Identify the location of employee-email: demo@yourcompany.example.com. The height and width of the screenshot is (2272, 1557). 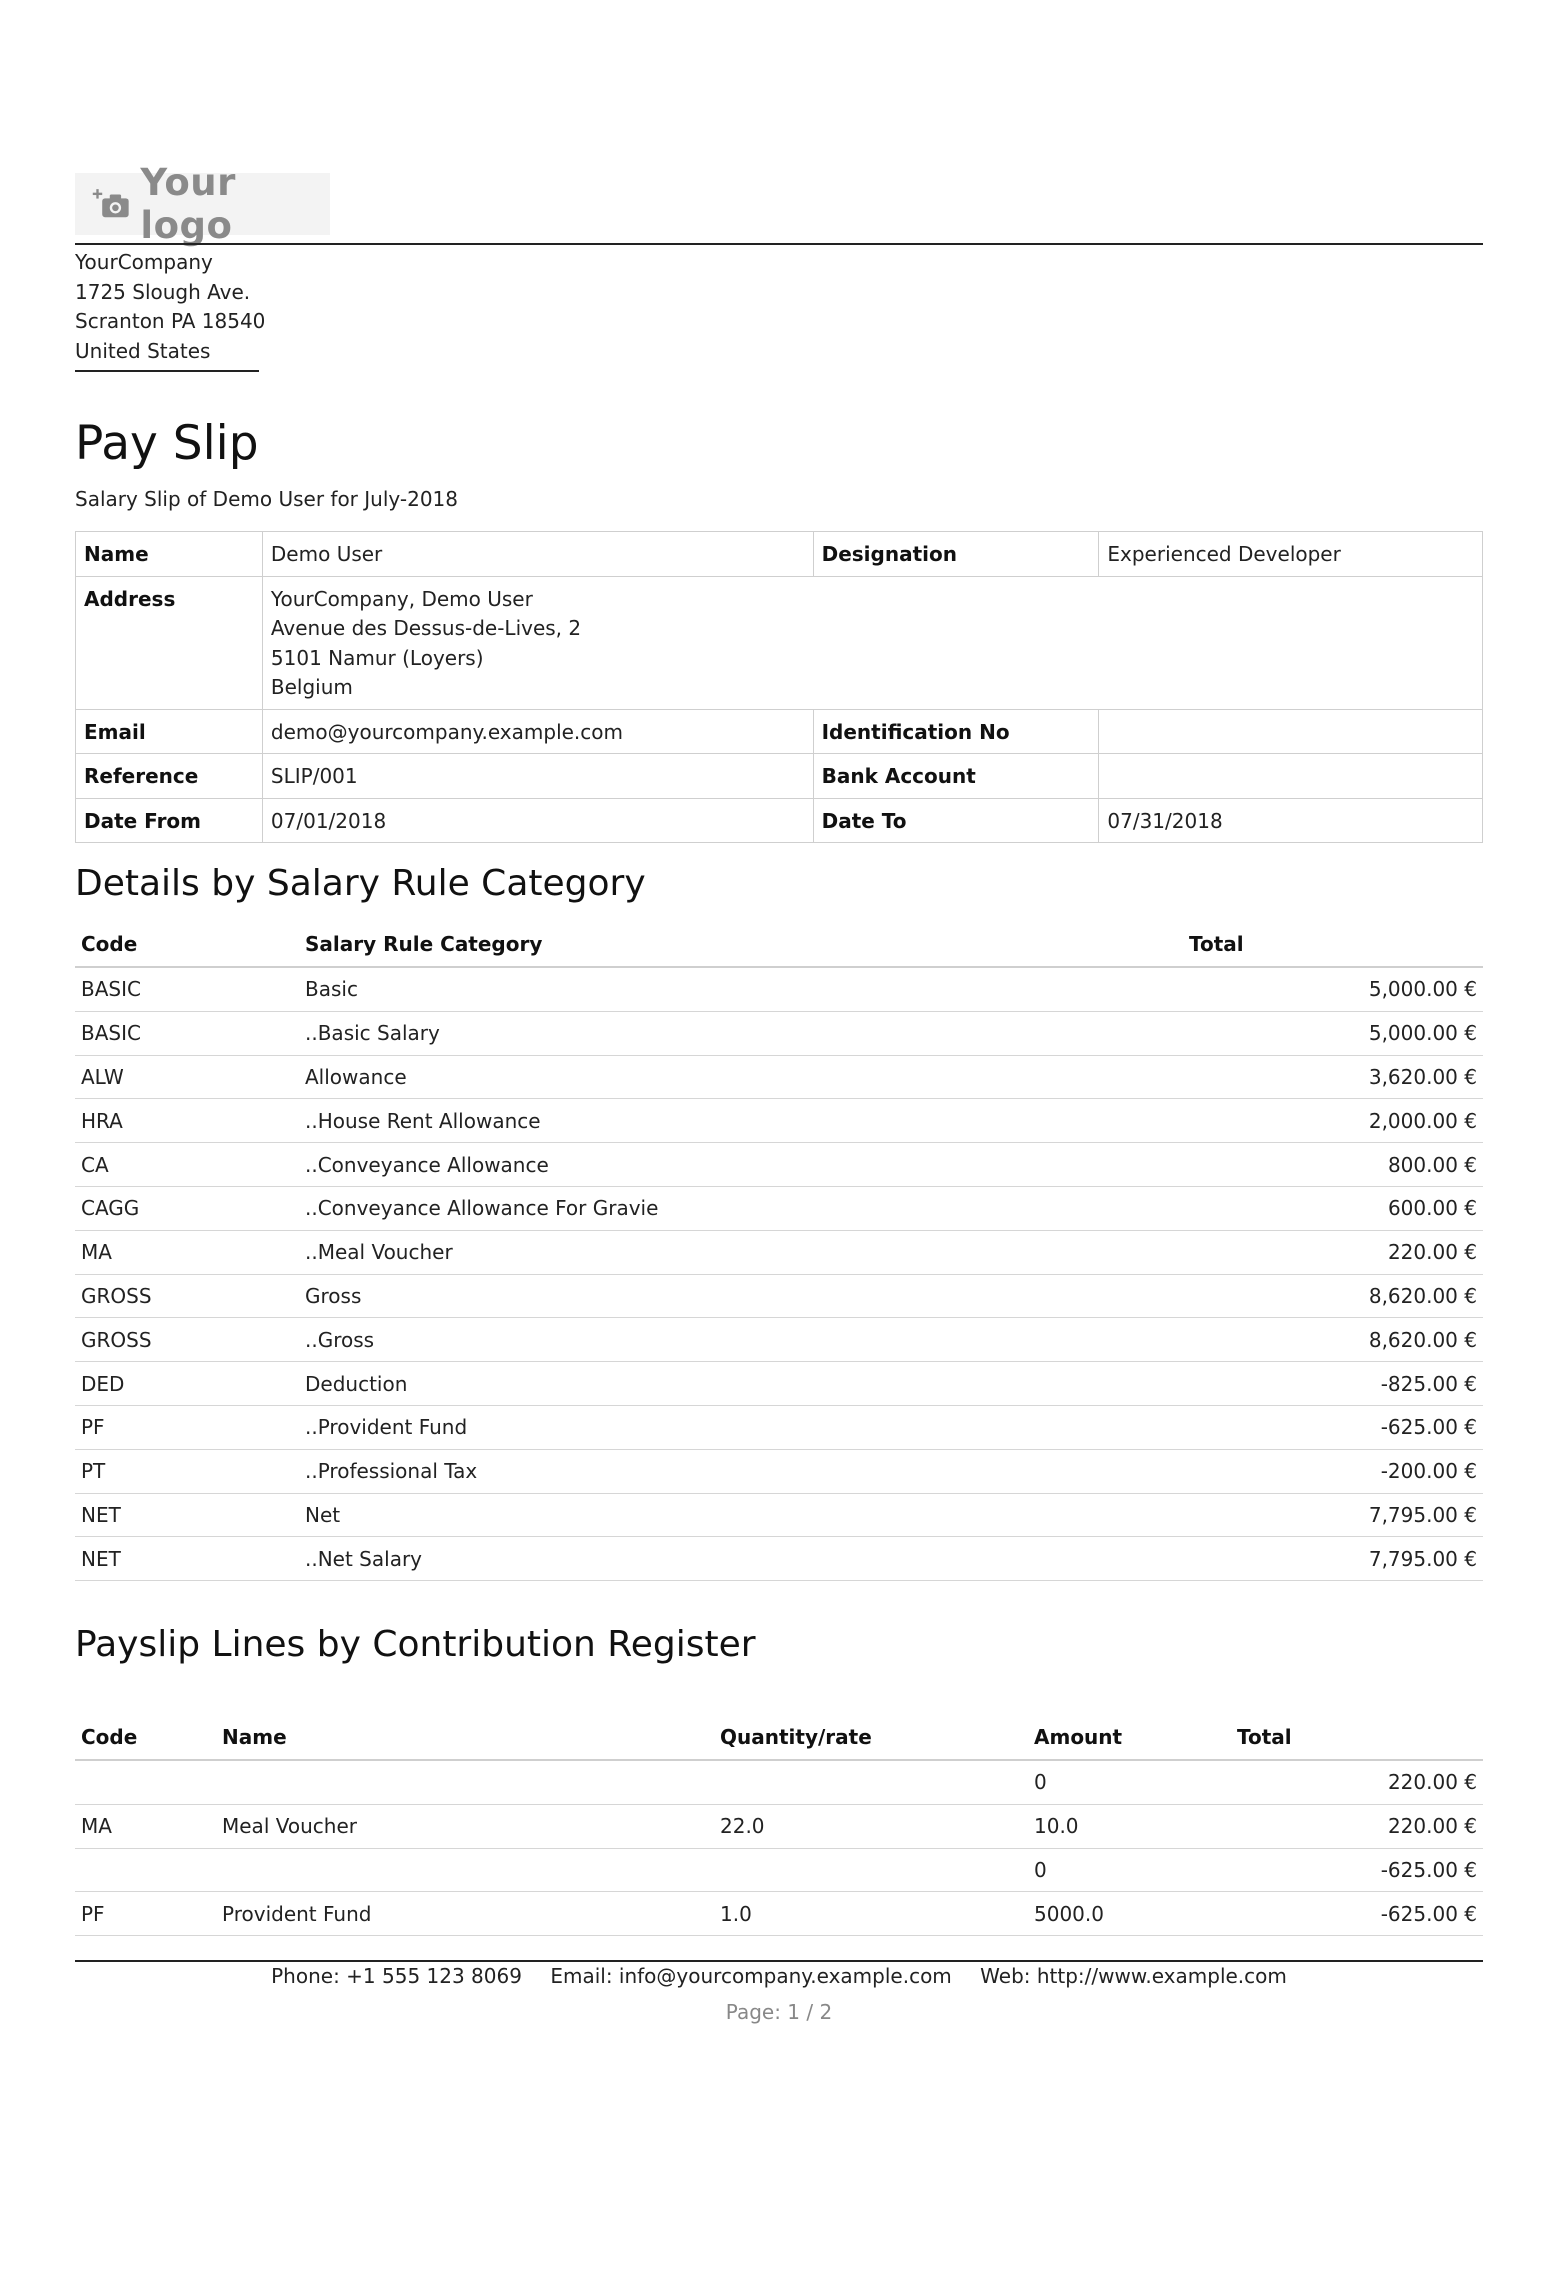
(537, 731).